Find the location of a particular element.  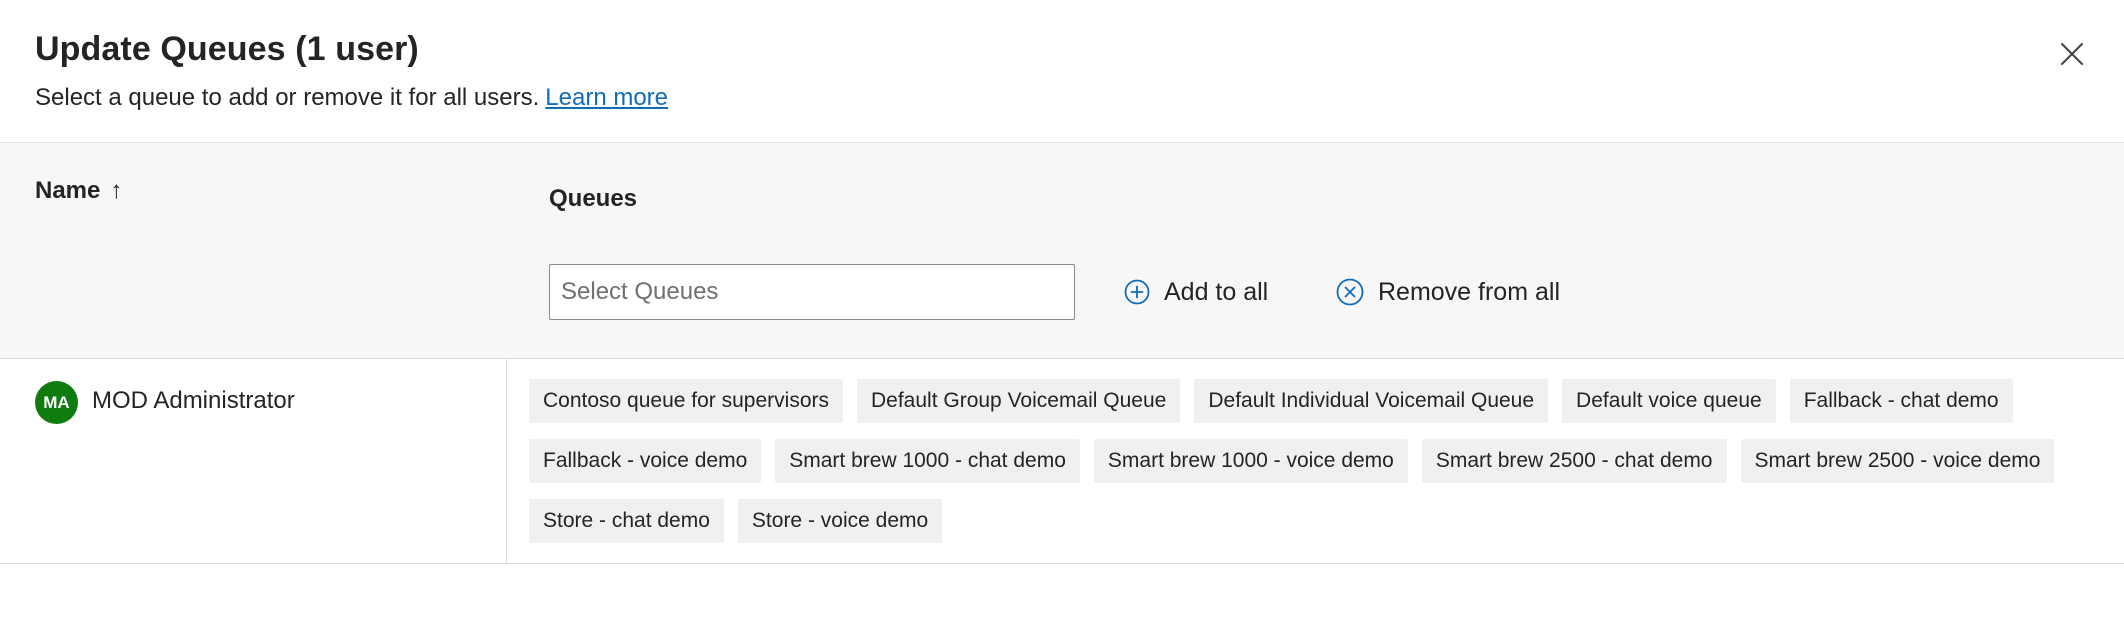

queue-chip: Smart brew 1000 - chat demo is located at coordinates (927, 461).